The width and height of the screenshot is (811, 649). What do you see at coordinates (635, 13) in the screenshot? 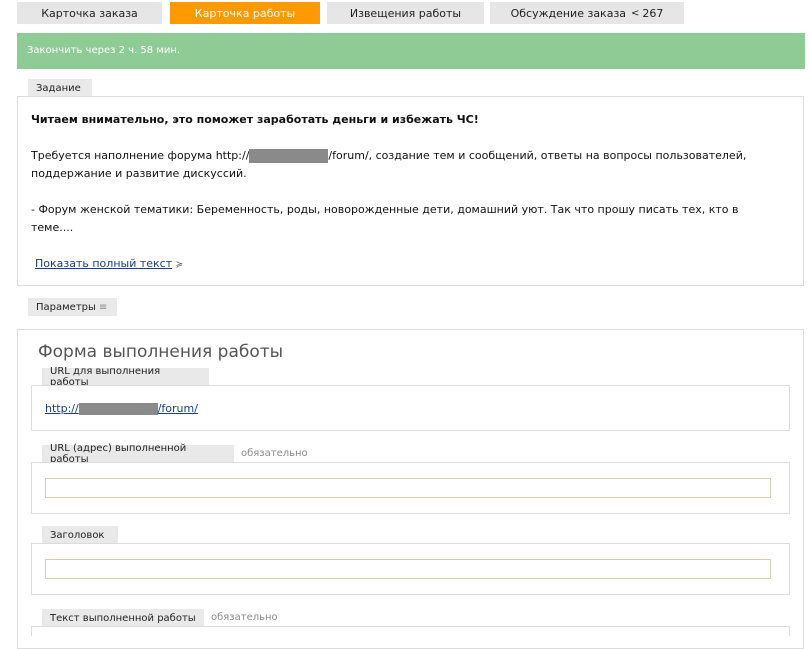
I see `chevron-left-icon: <` at bounding box center [635, 13].